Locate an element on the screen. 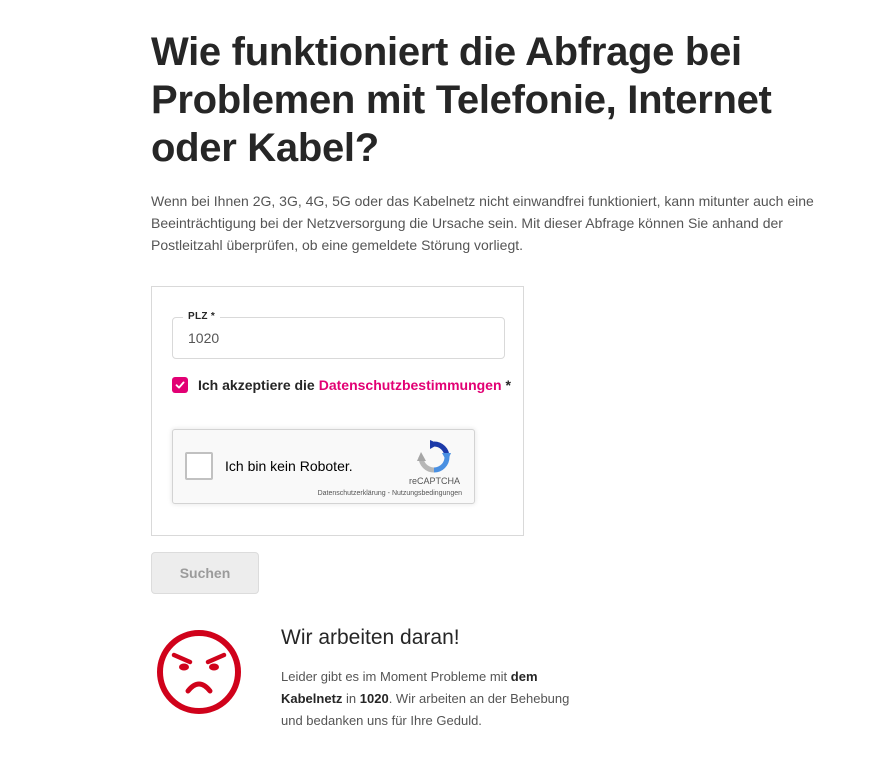  status-plz: 1020 is located at coordinates (374, 698).